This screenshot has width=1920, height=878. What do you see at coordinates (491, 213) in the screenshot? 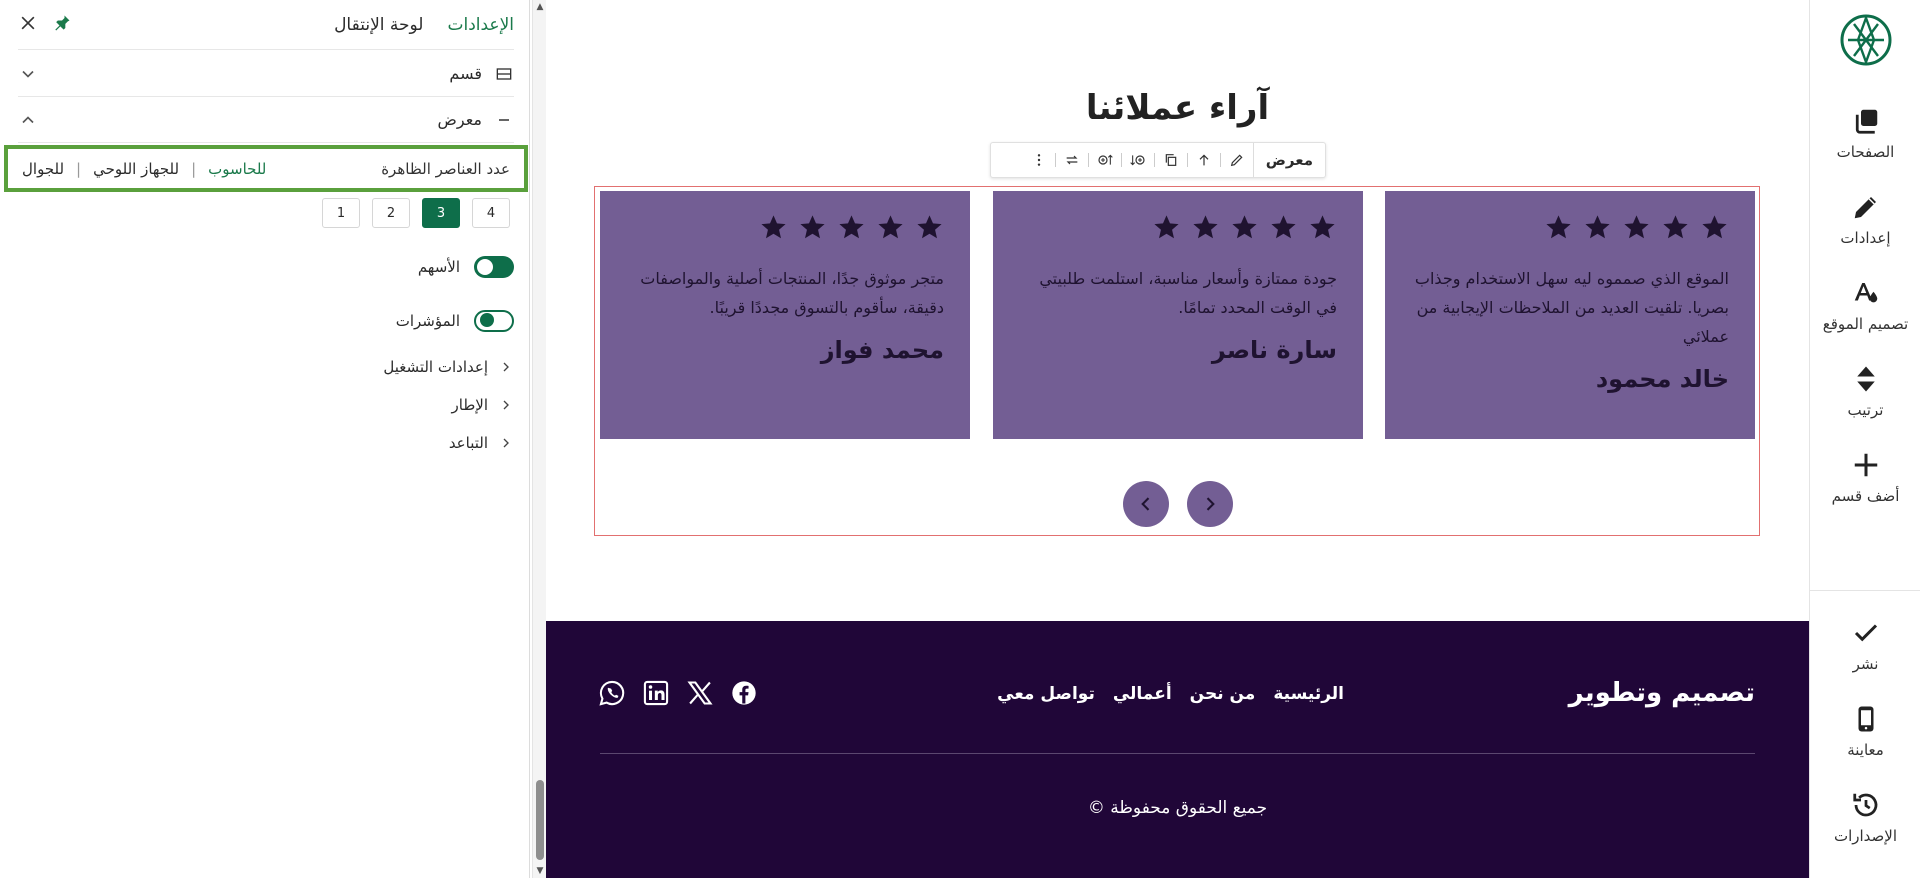
I see `count-option-4: 4` at bounding box center [491, 213].